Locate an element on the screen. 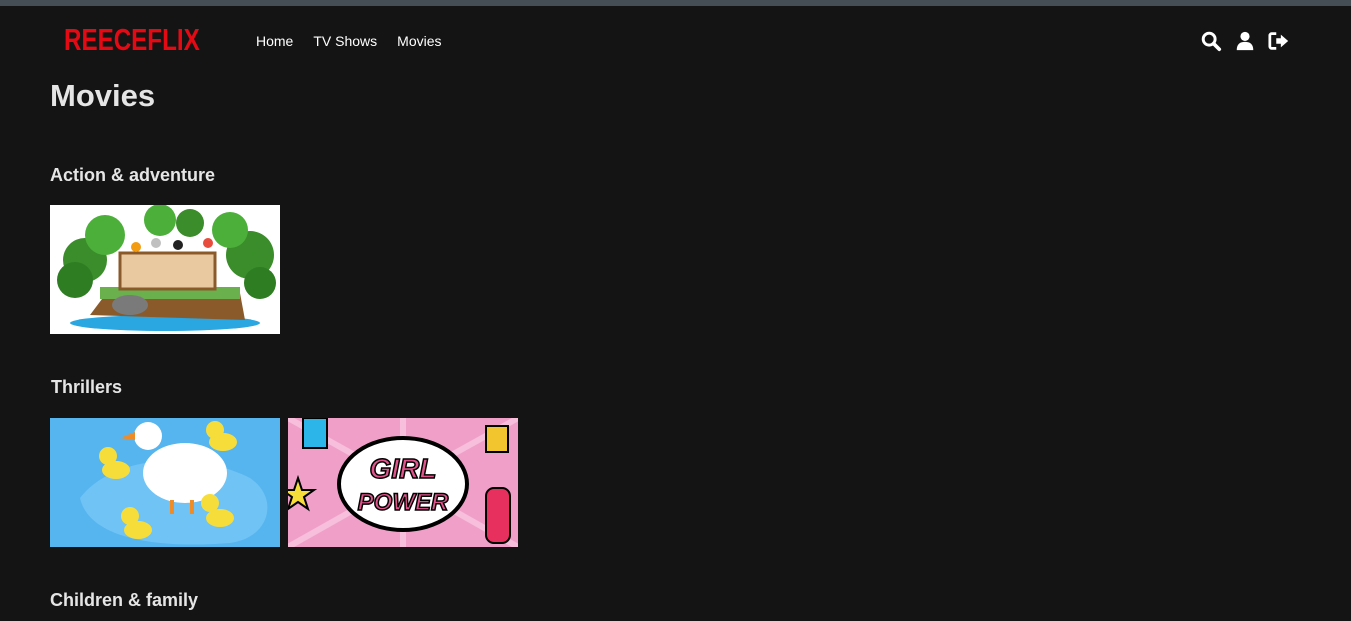 This screenshot has height=621, width=1351. nav-home-link: Home is located at coordinates (274, 41).